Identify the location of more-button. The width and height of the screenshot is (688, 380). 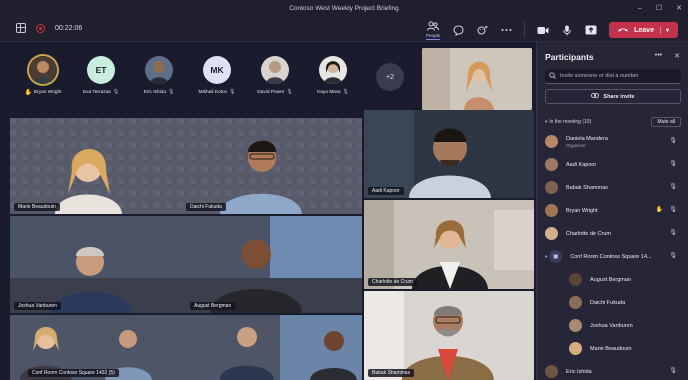
(506, 30).